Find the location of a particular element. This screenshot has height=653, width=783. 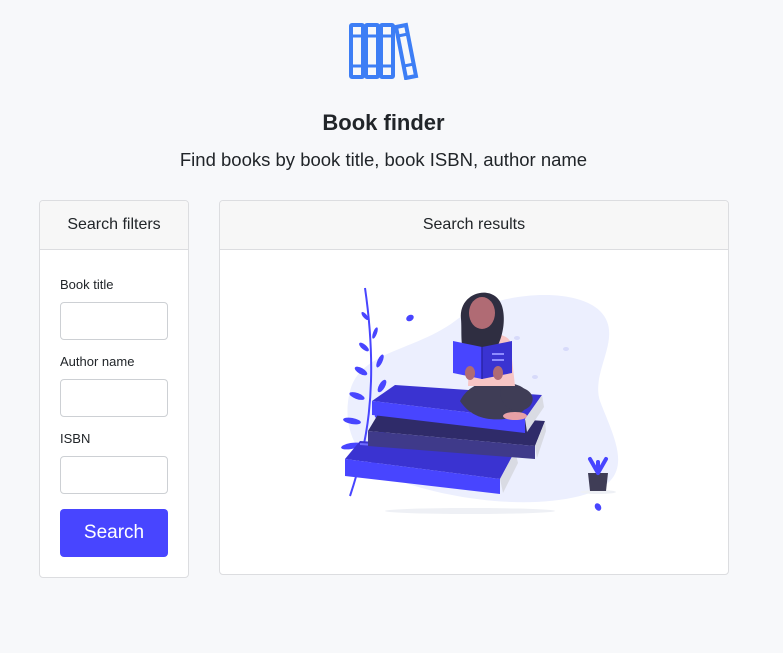

search-button: Search is located at coordinates (114, 533).